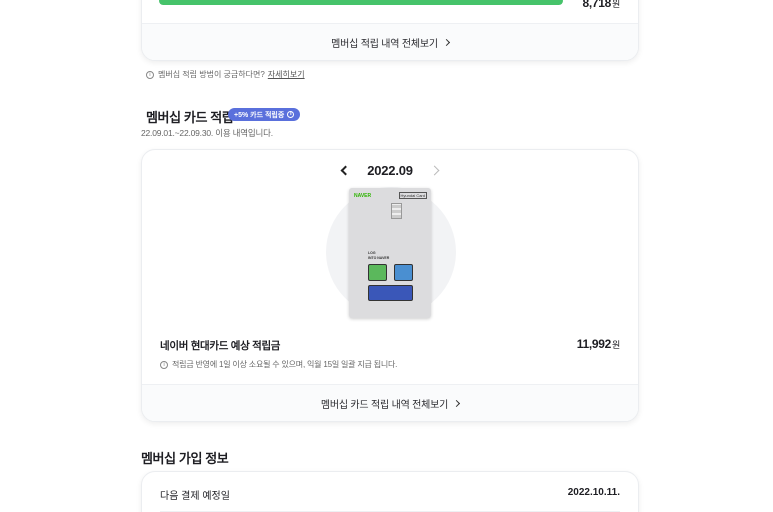 The image size is (773, 512). Describe the element at coordinates (220, 346) in the screenshot. I see `estimate-label: 네이버 현대카드 예상 적립금` at that location.